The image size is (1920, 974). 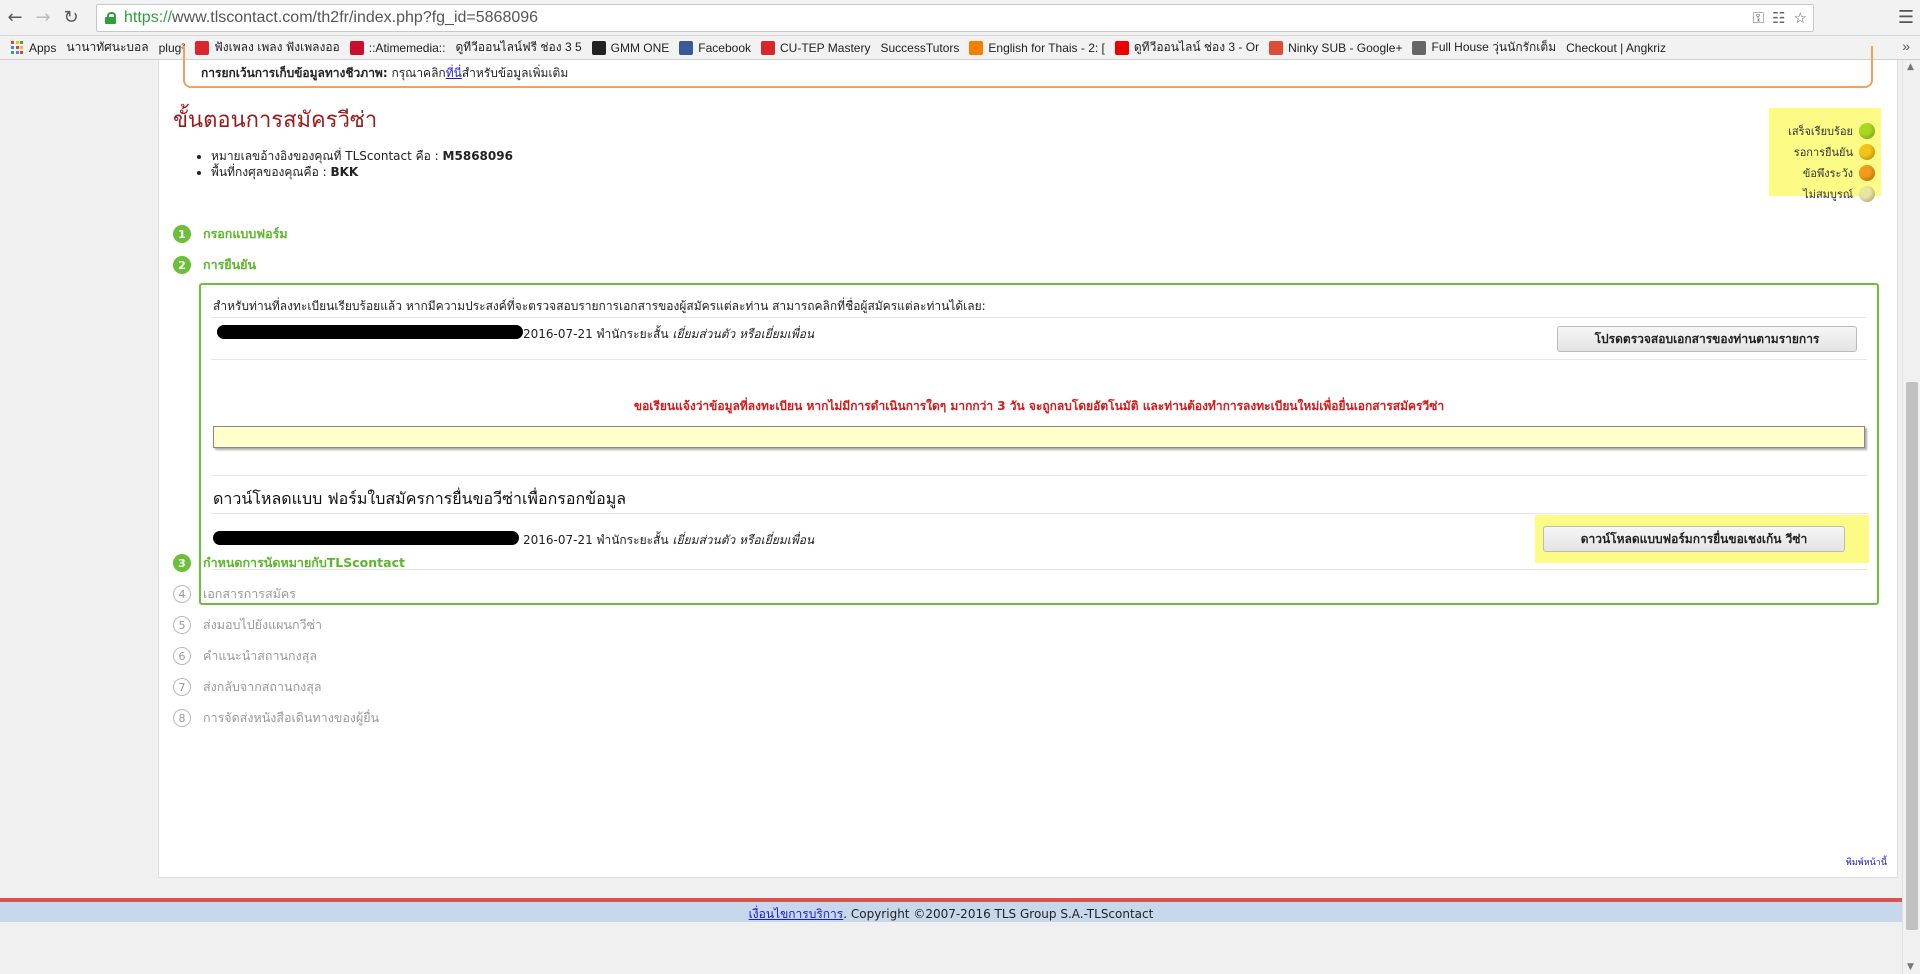 What do you see at coordinates (1694, 539) in the screenshot?
I see `download-schengen-form-button: ดาวน์โหลดแบบฟอร์มการยื่นขอเชงเก้น วีซ่า` at bounding box center [1694, 539].